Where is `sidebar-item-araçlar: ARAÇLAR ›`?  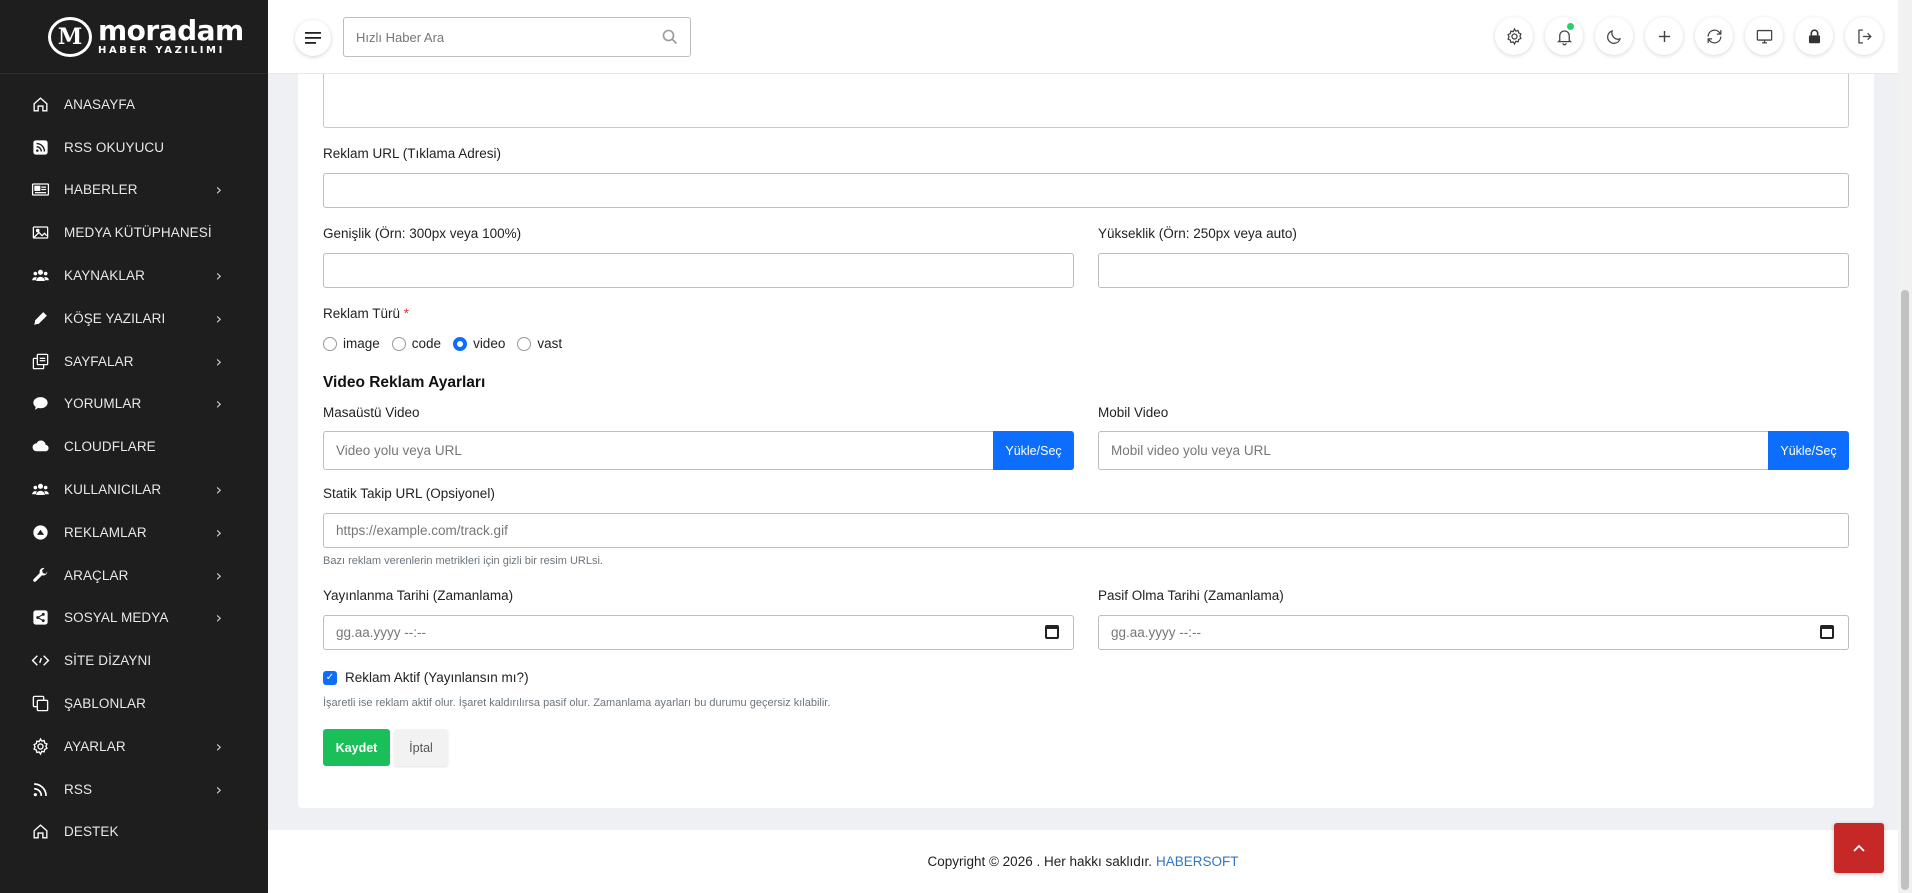 sidebar-item-araçlar: ARAÇLAR › is located at coordinates (134, 575).